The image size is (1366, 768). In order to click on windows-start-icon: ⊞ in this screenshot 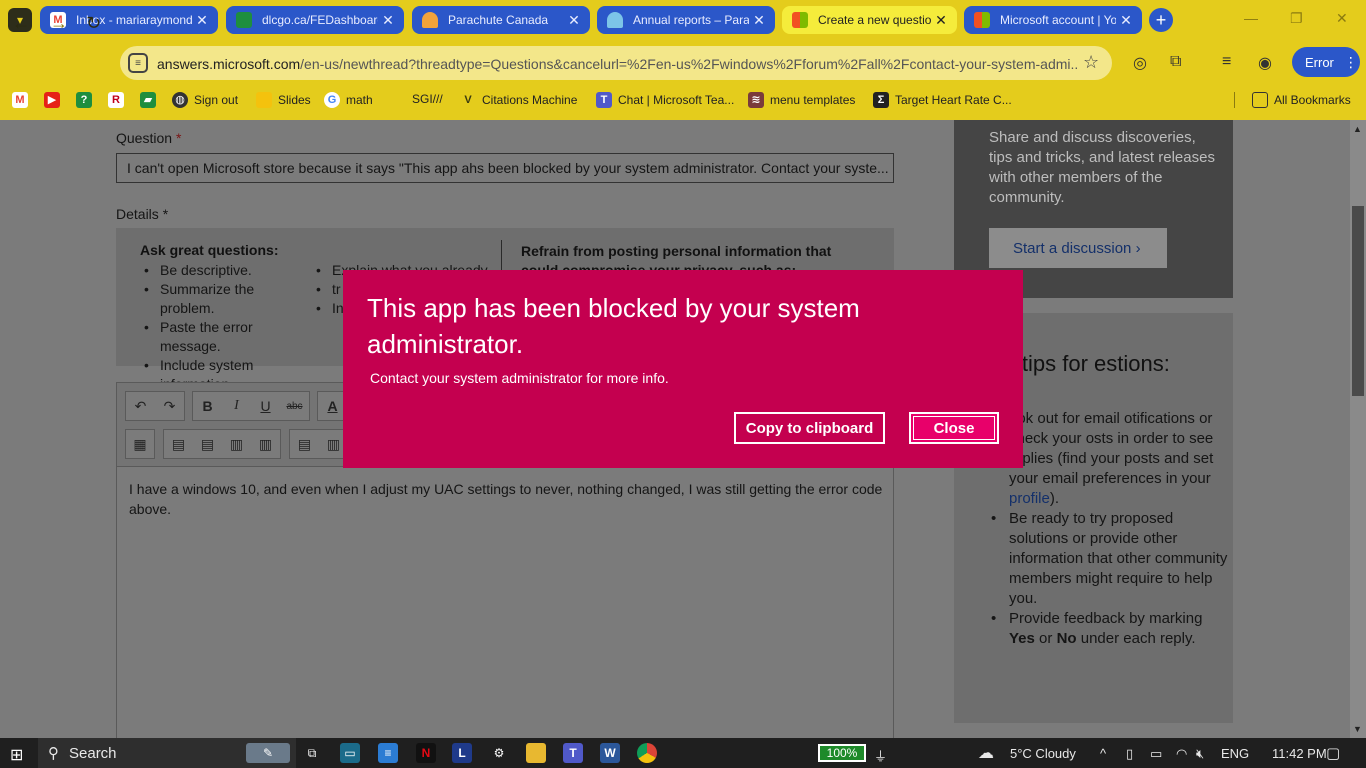, I will do `click(16, 755)`.